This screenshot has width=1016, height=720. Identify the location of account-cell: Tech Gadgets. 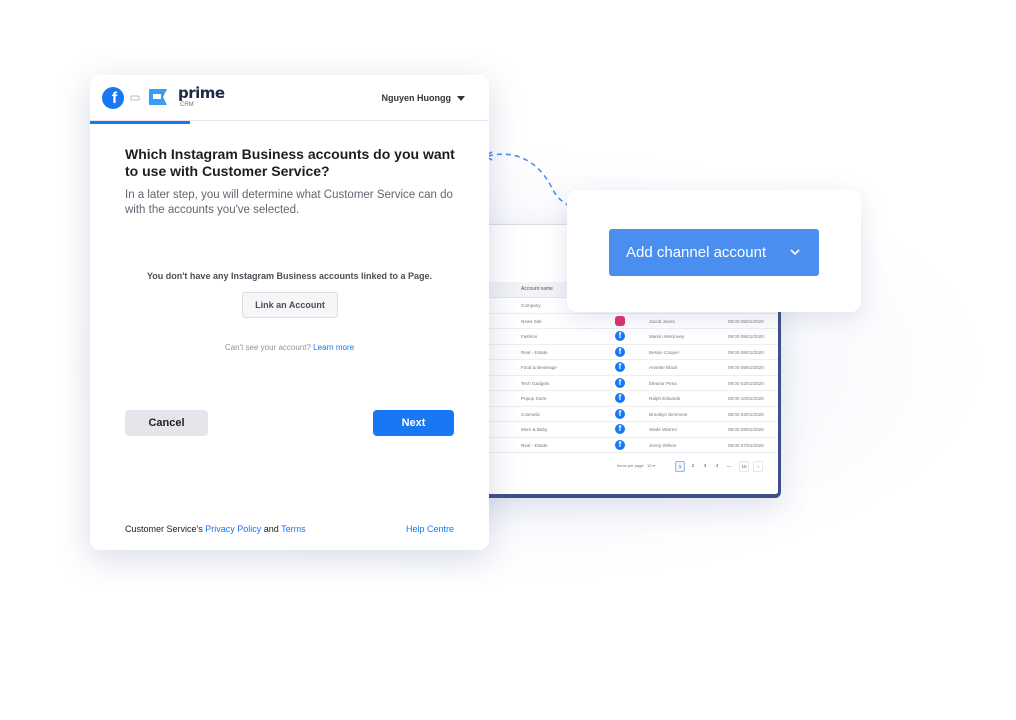
(535, 383).